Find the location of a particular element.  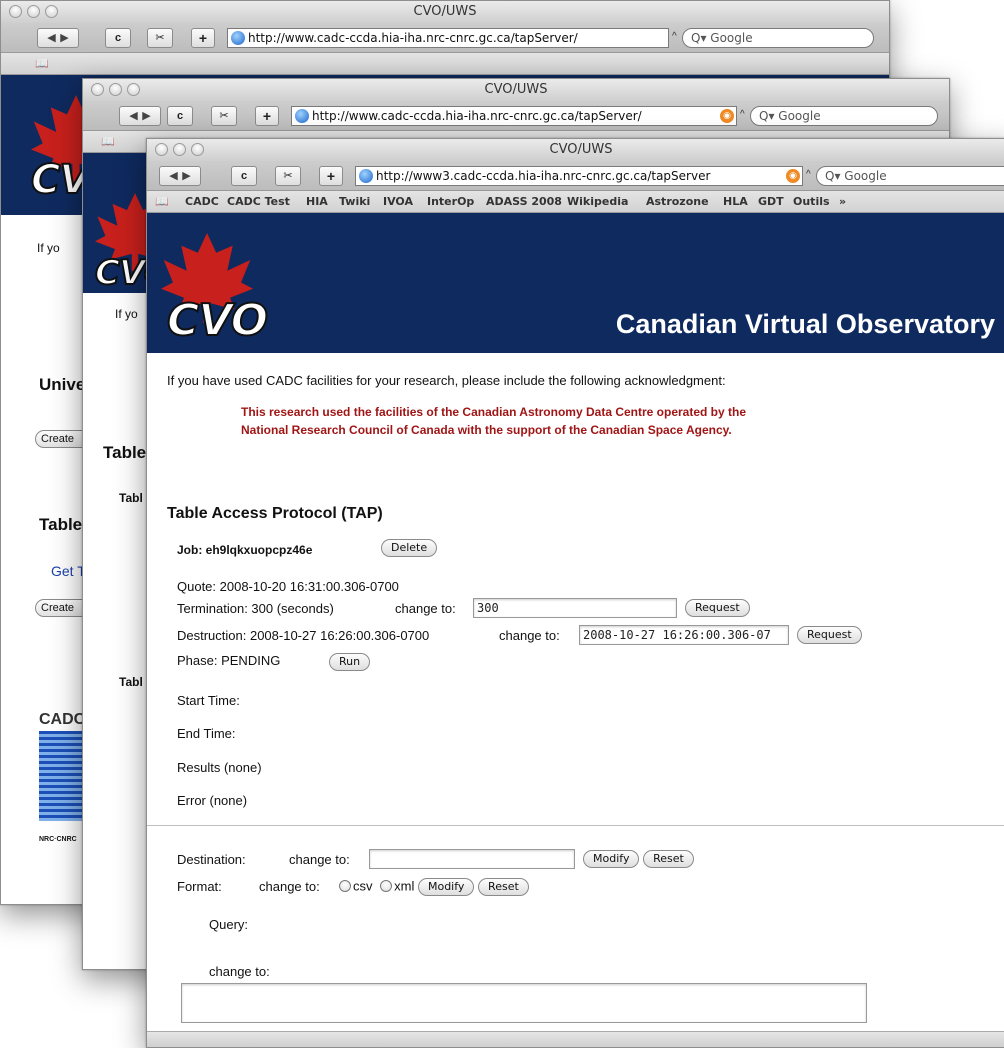

delete-button: Delete is located at coordinates (409, 548).